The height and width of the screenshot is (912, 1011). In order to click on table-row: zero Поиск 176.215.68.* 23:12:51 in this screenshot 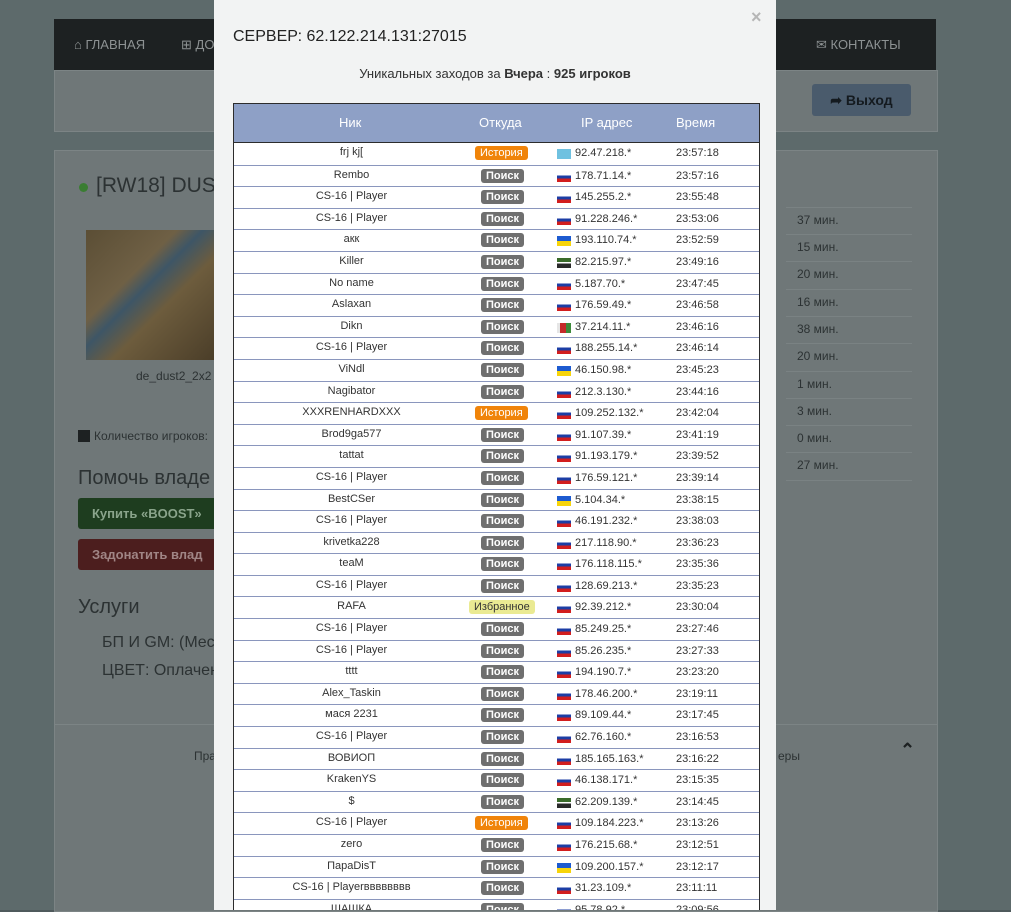, I will do `click(496, 845)`.